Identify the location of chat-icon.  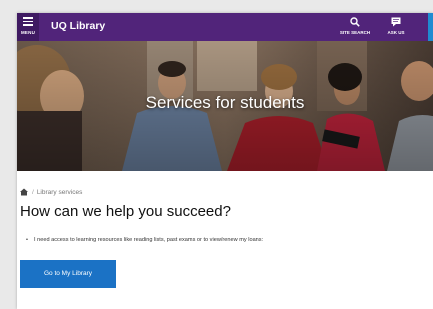
(396, 22).